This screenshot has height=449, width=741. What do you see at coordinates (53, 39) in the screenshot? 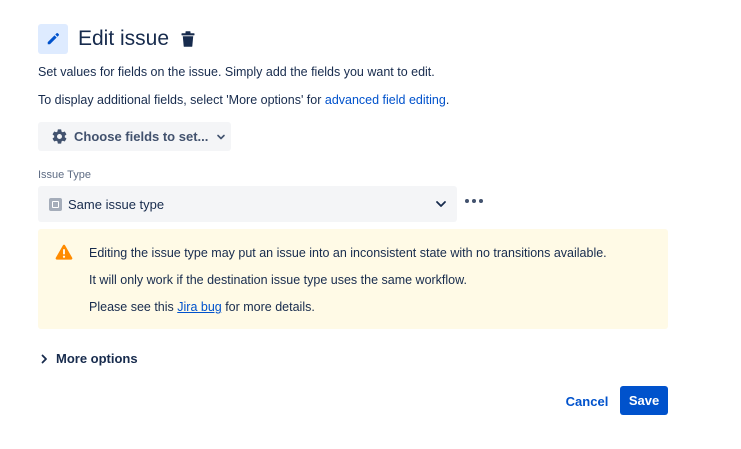
I see `pencil-icon` at bounding box center [53, 39].